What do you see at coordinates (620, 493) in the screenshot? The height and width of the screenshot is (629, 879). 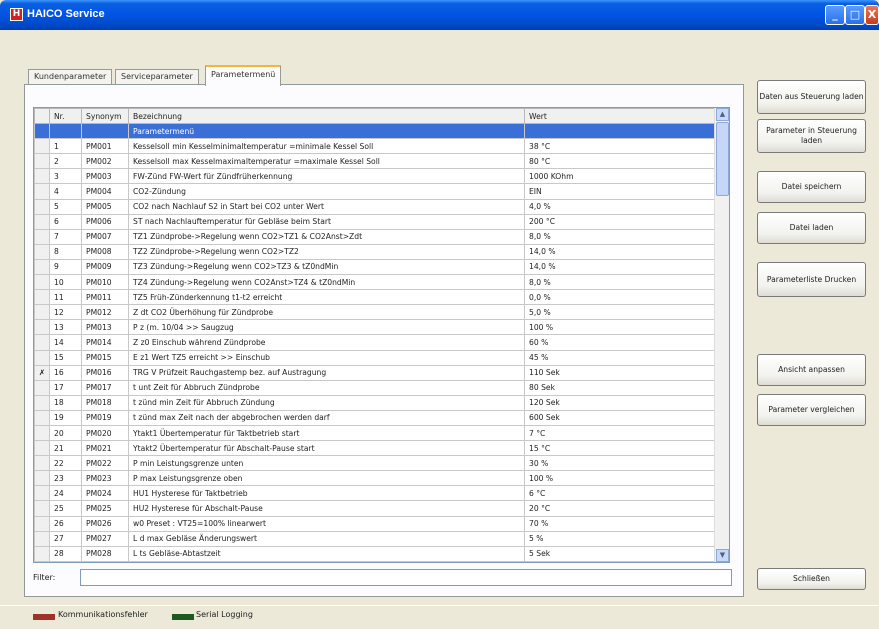 I see `cell-wert: 6 °C` at bounding box center [620, 493].